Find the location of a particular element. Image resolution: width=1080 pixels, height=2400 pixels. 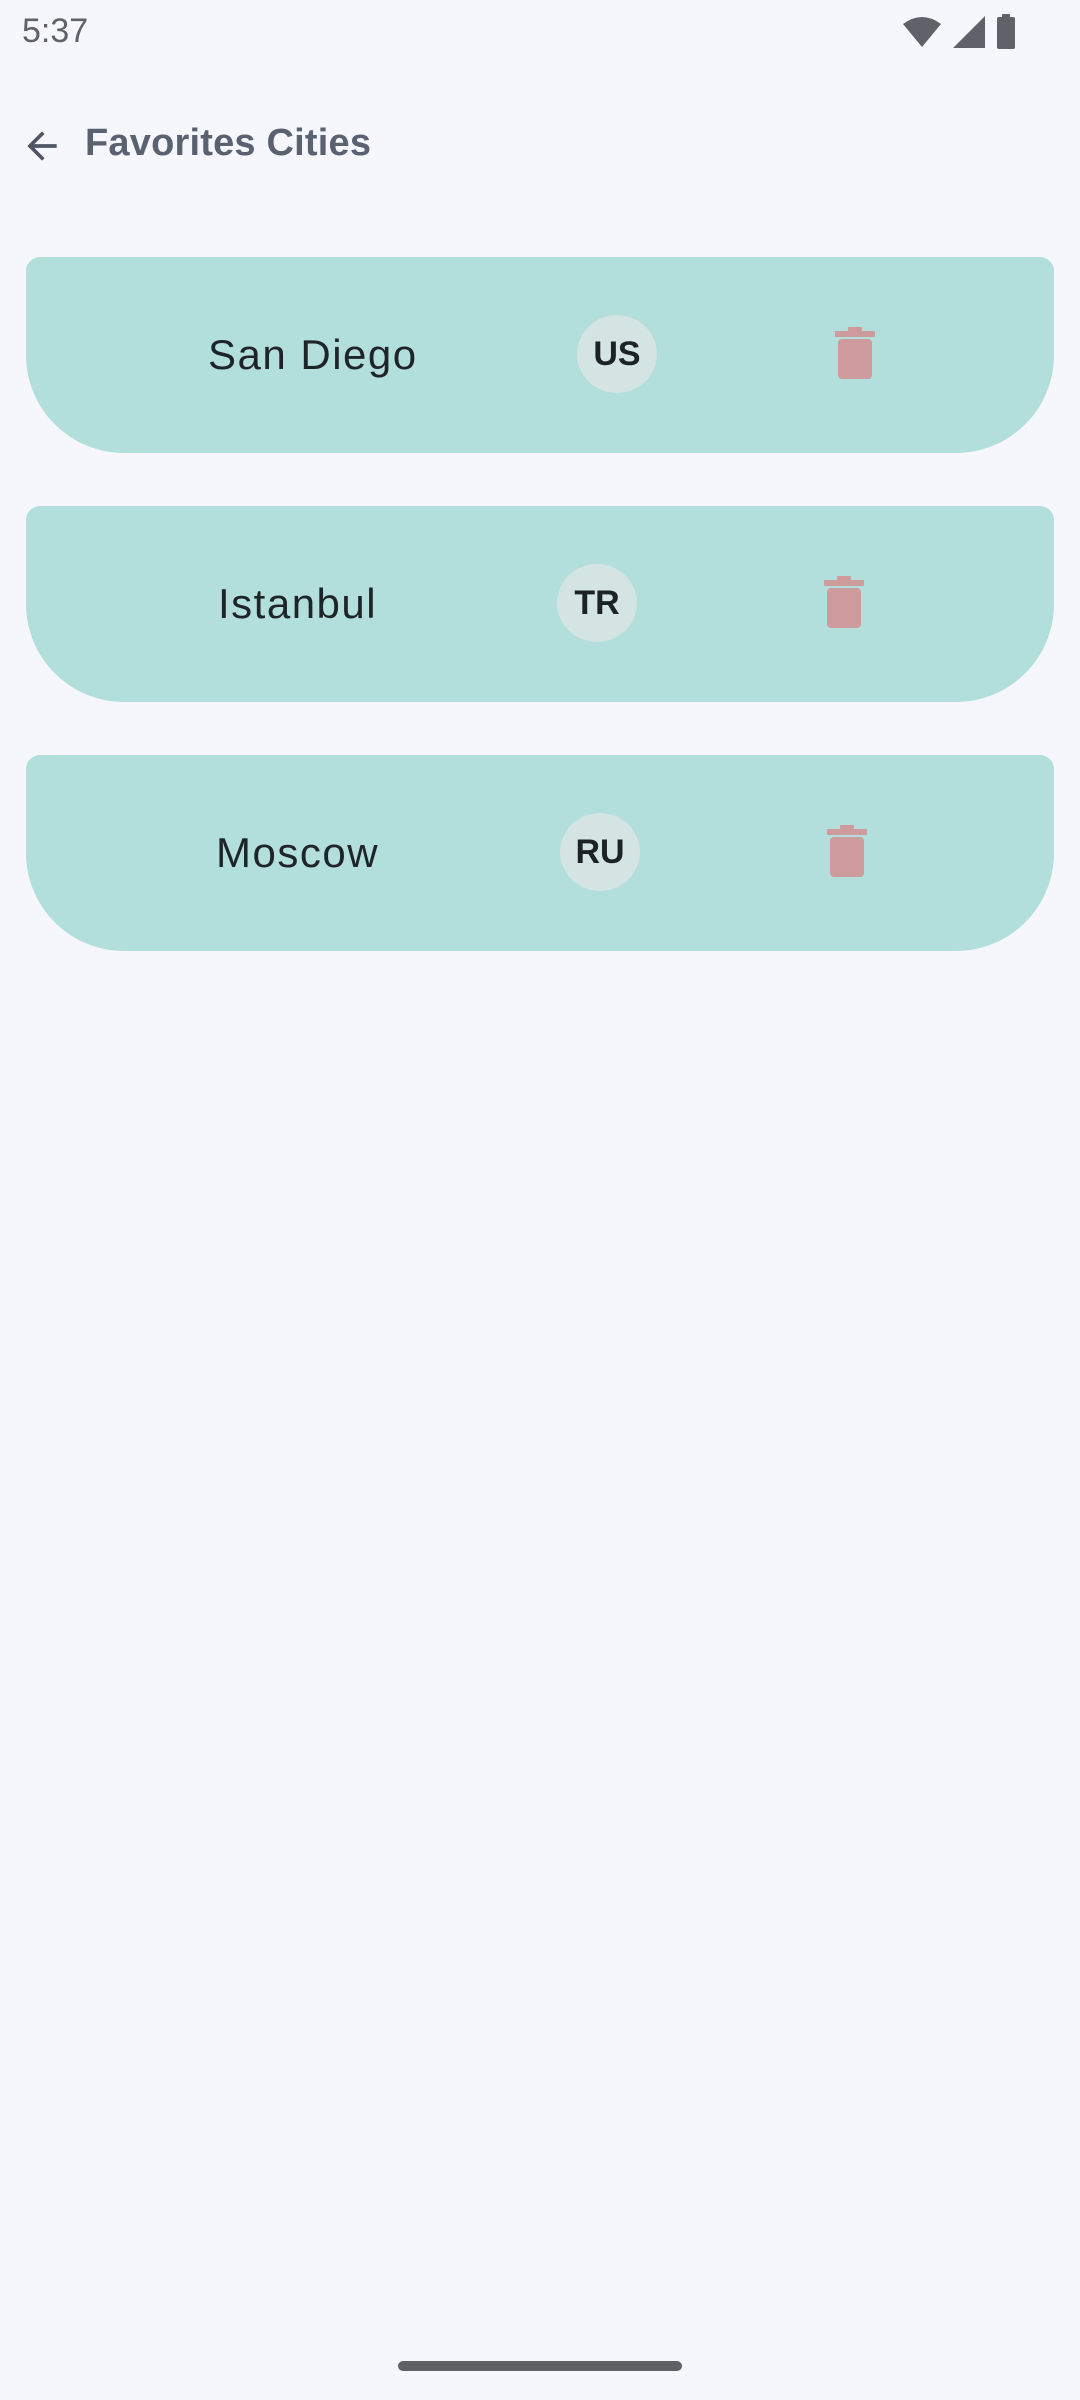

top-app-bar: Favorites Cities is located at coordinates (540, 148).